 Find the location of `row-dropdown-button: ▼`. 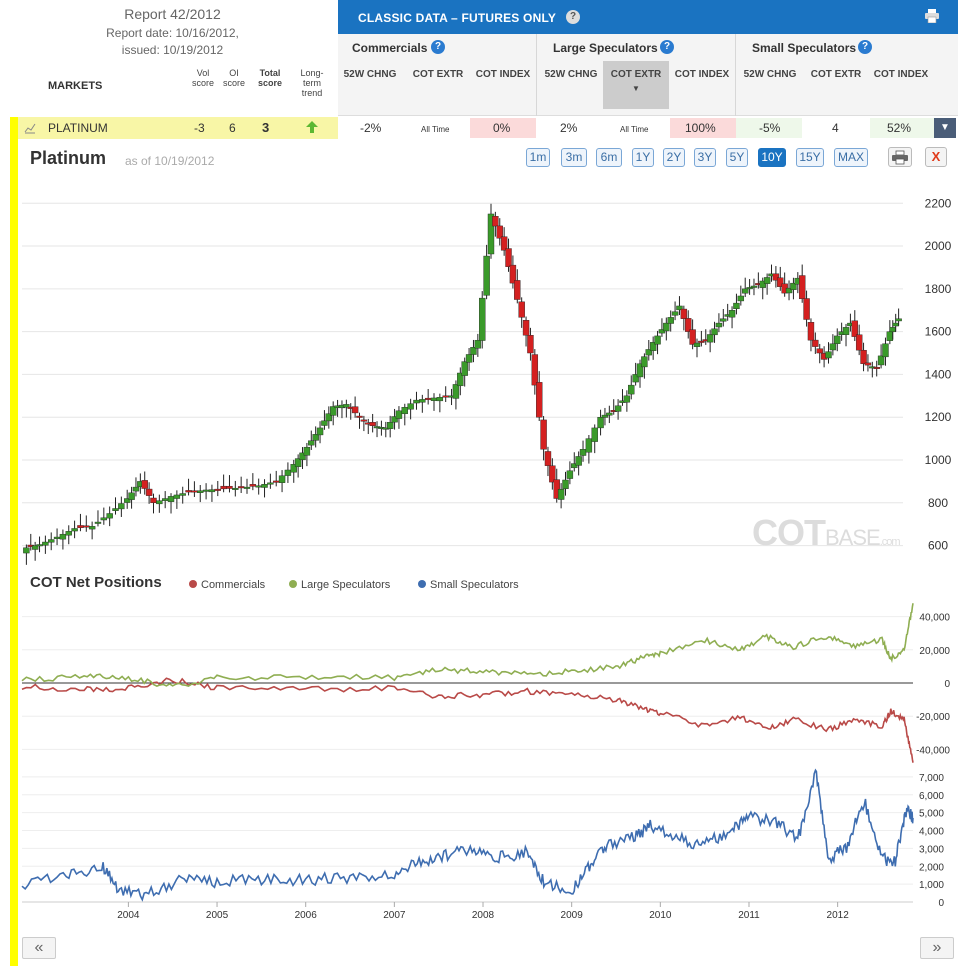

row-dropdown-button: ▼ is located at coordinates (945, 128).